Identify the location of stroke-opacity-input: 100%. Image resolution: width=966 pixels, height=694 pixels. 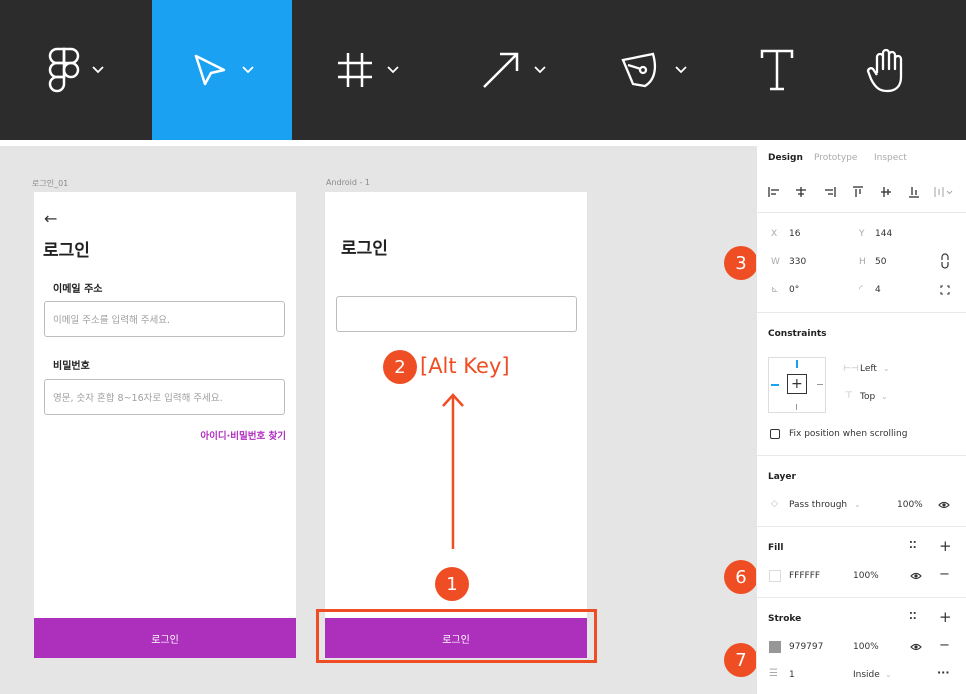
(866, 647).